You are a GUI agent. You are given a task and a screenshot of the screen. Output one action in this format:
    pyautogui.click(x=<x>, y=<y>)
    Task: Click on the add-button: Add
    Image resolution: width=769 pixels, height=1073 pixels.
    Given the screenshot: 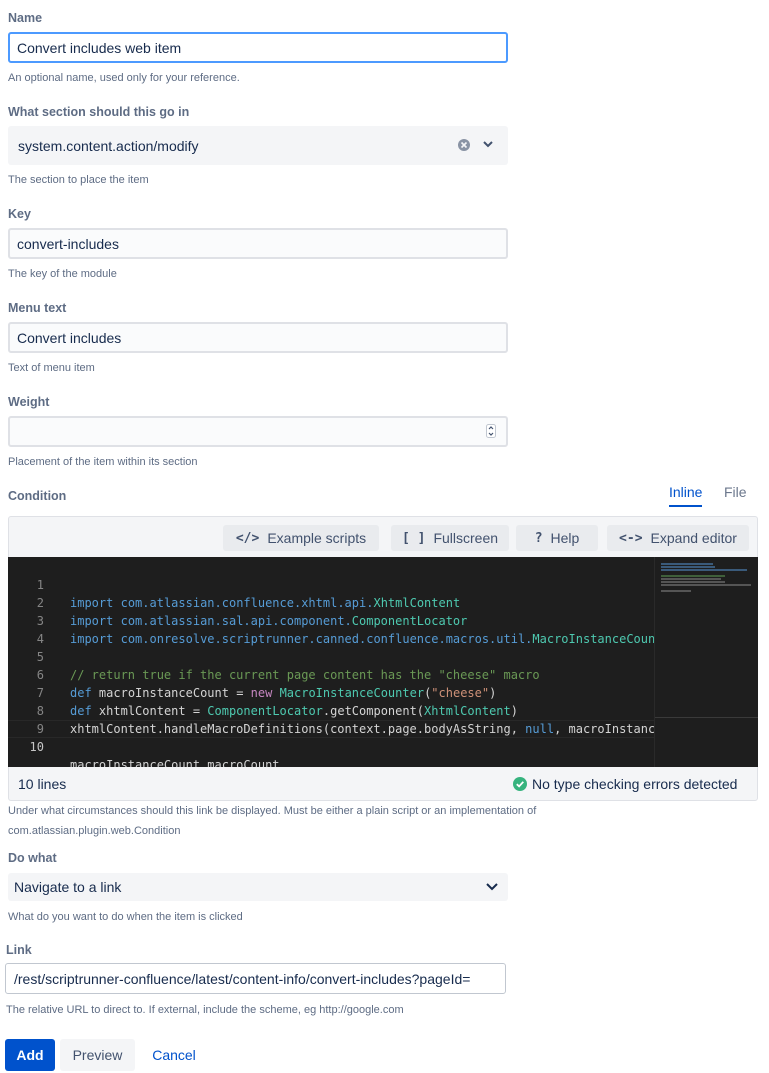 What is the action you would take?
    pyautogui.click(x=30, y=1055)
    